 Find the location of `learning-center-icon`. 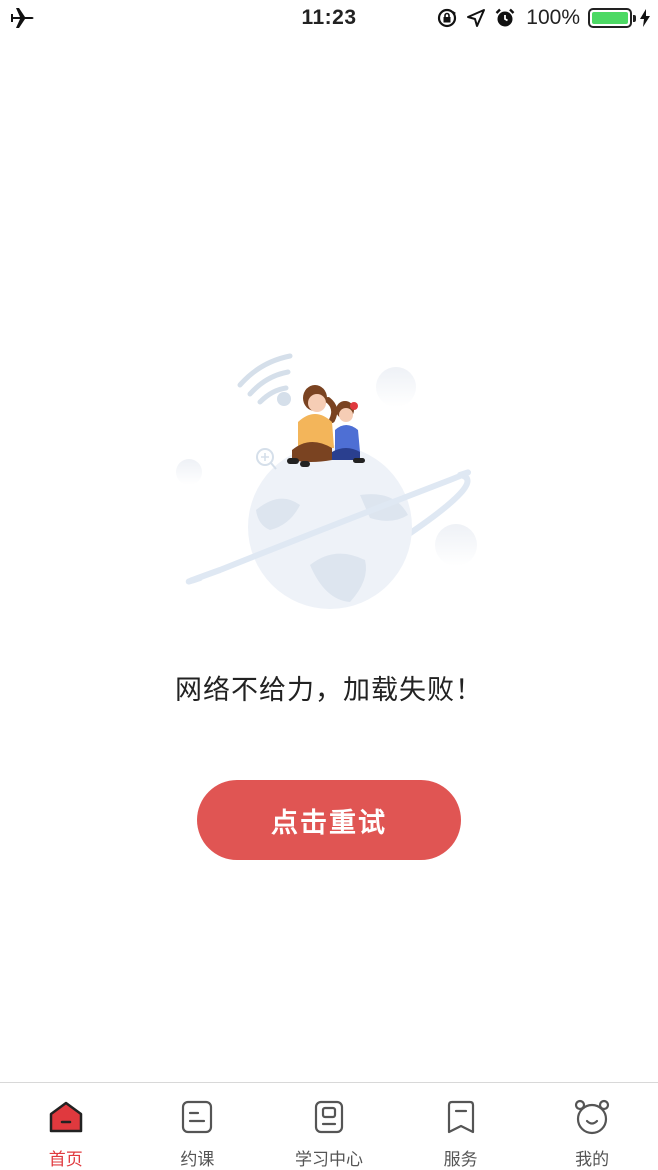

learning-center-icon is located at coordinates (329, 1117).